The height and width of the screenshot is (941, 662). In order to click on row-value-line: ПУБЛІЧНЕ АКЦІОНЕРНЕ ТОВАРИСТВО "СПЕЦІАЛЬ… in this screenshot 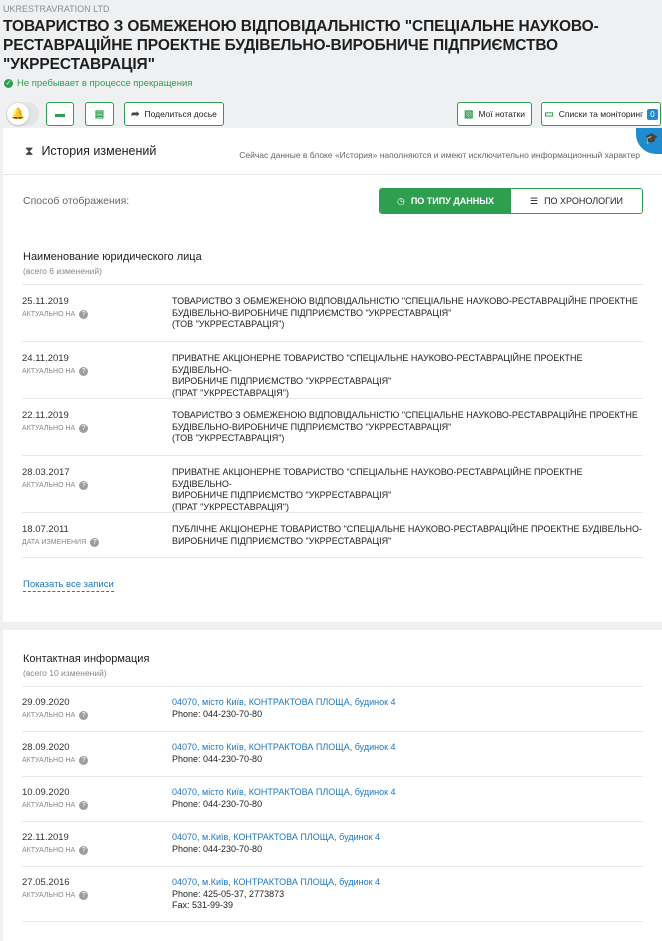, I will do `click(407, 529)`.